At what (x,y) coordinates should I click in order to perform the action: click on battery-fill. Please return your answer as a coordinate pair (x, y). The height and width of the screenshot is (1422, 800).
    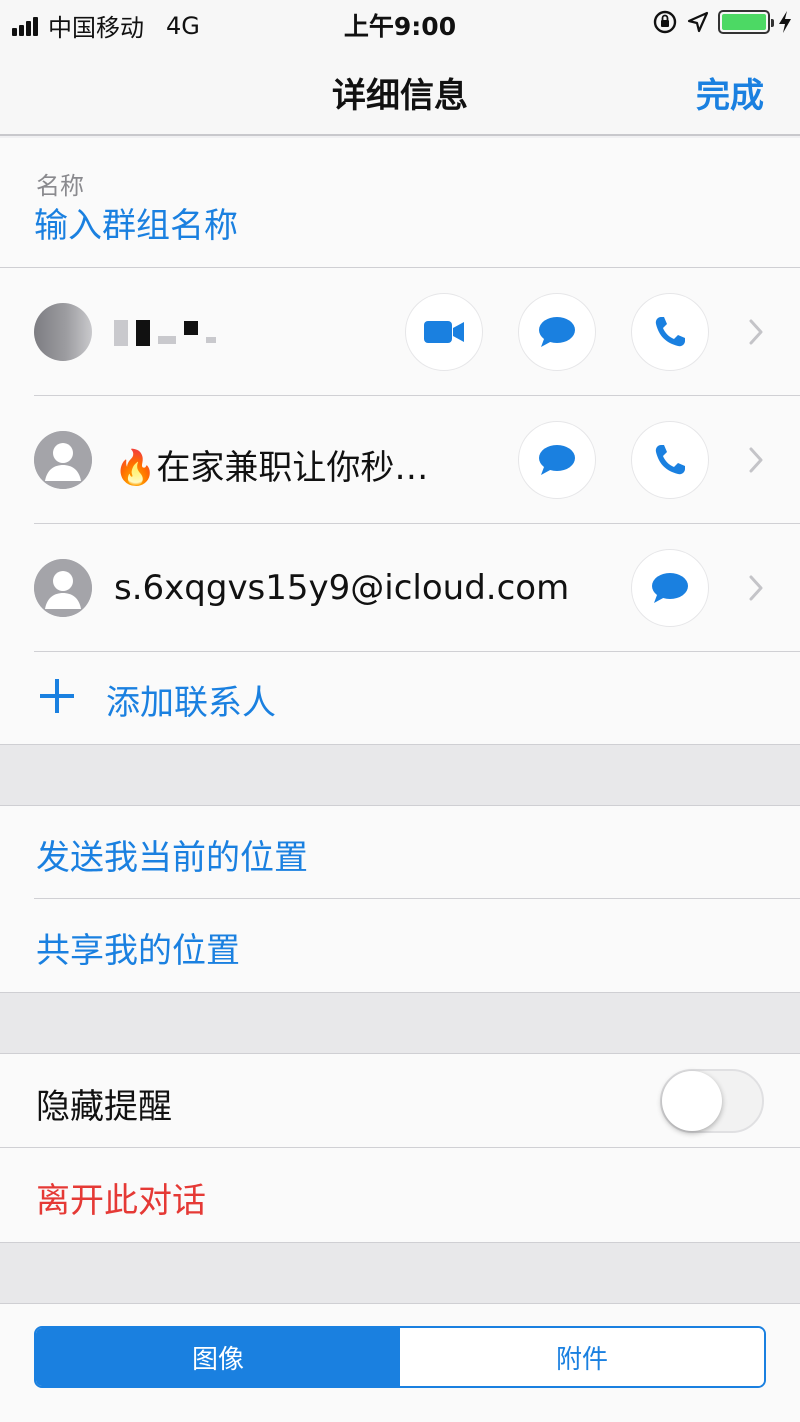
    Looking at the image, I should click on (744, 22).